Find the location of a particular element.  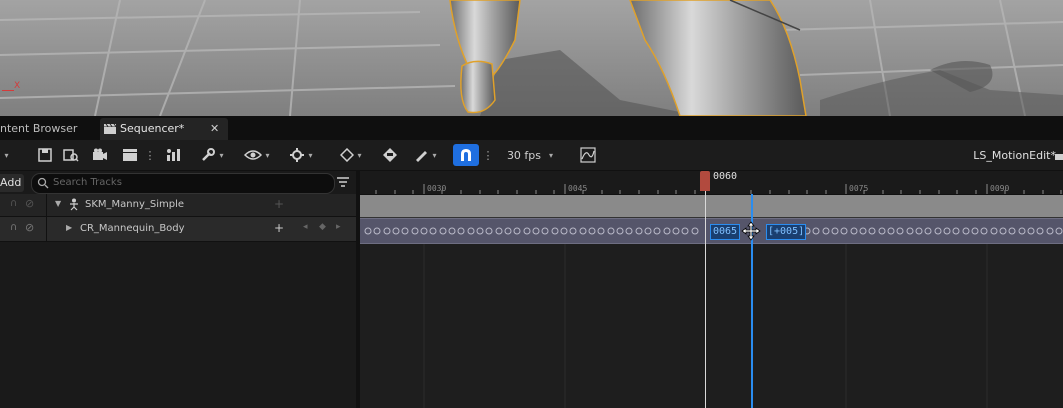

time-ruler: 0030 0045 0075 0090 0060 is located at coordinates (711, 183).